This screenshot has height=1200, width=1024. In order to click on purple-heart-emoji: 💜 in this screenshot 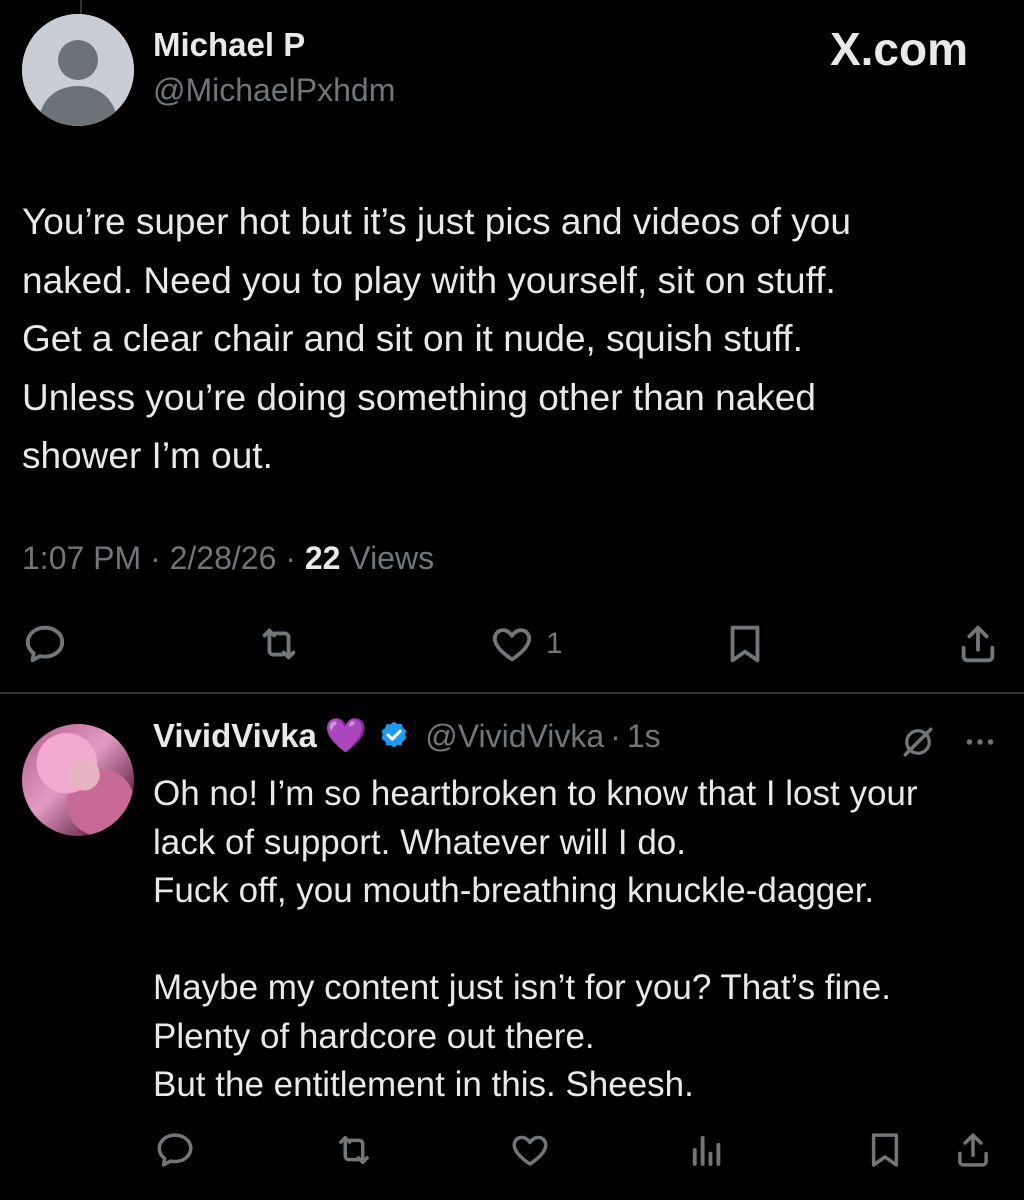, I will do `click(346, 736)`.